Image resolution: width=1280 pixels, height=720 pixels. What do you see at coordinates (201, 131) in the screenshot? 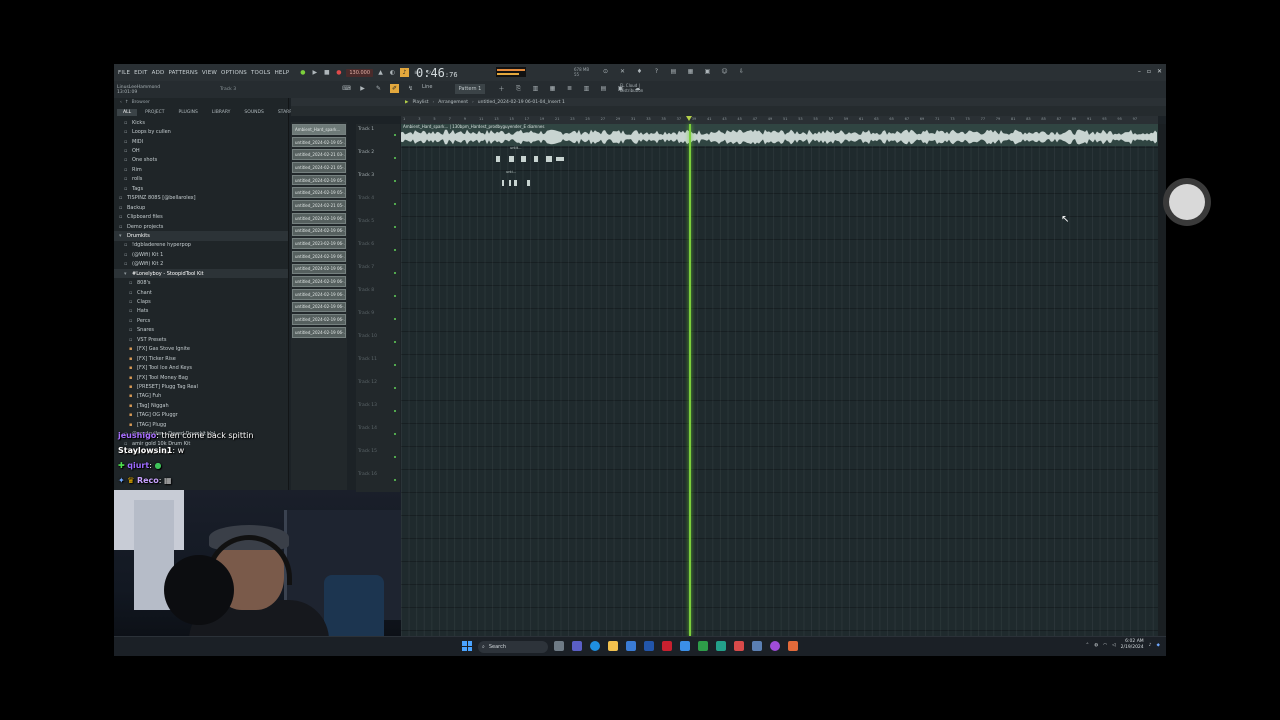
I see `browser-item: ▫ Loops by cullen` at bounding box center [201, 131].